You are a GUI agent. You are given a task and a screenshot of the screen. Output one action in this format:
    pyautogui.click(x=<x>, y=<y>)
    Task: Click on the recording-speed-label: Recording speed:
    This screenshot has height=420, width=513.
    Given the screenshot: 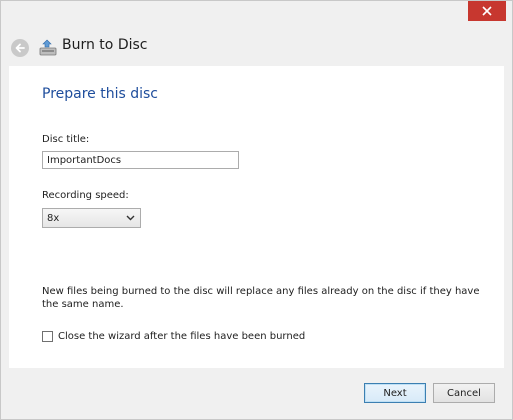 What is the action you would take?
    pyautogui.click(x=85, y=195)
    